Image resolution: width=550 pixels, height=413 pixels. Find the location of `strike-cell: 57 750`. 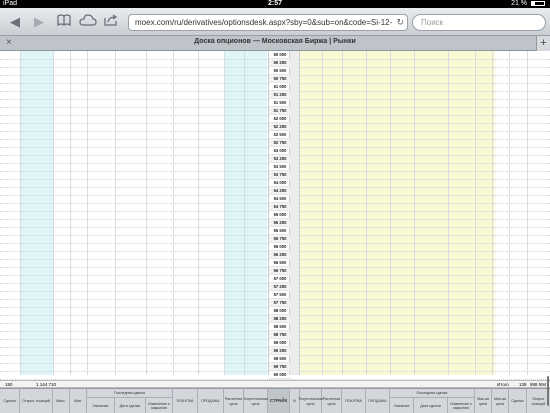

strike-cell: 57 750 is located at coordinates (280, 303).